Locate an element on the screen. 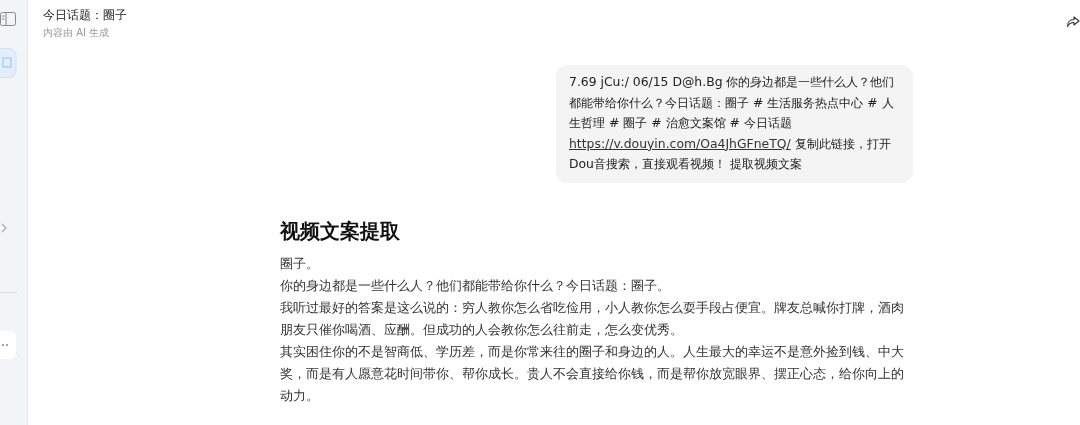 The width and height of the screenshot is (1080, 425). answer-paragraph: 圈子。 is located at coordinates (300, 263).